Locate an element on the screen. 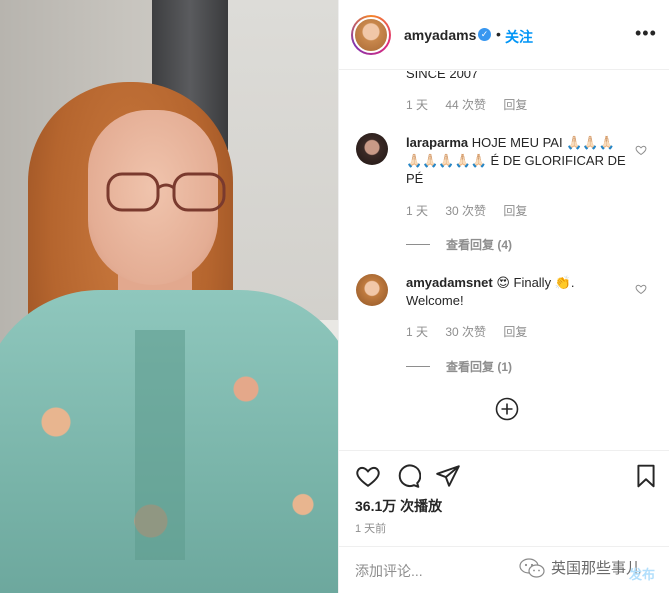 The image size is (669, 593). post-button: 发布 is located at coordinates (642, 573).